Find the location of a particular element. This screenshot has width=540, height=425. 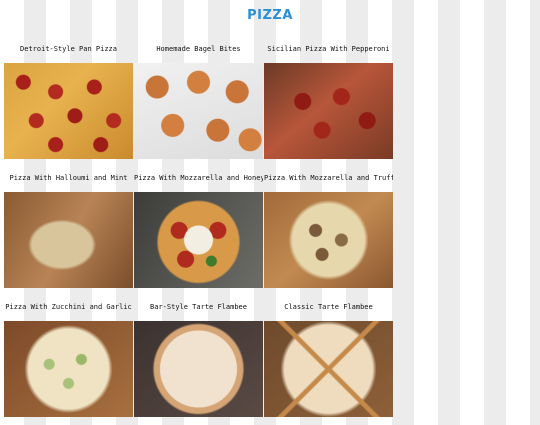

recipe-card: Pizza With Mozzarella and Honey is located at coordinates (198, 231).